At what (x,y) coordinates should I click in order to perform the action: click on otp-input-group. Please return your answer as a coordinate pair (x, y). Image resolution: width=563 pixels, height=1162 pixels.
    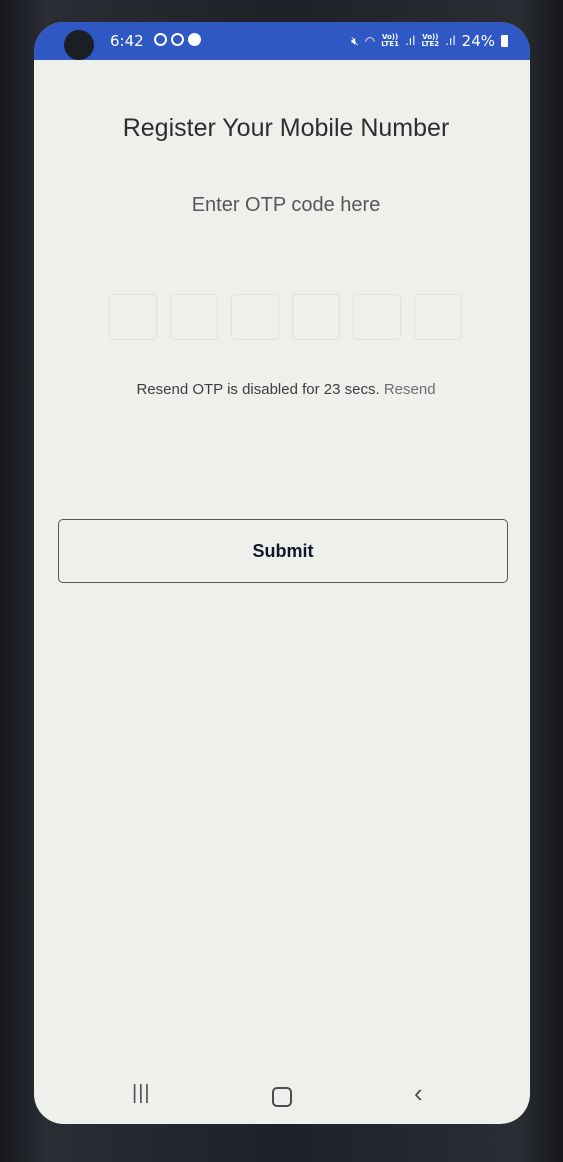
    Looking at the image, I should click on (285, 317).